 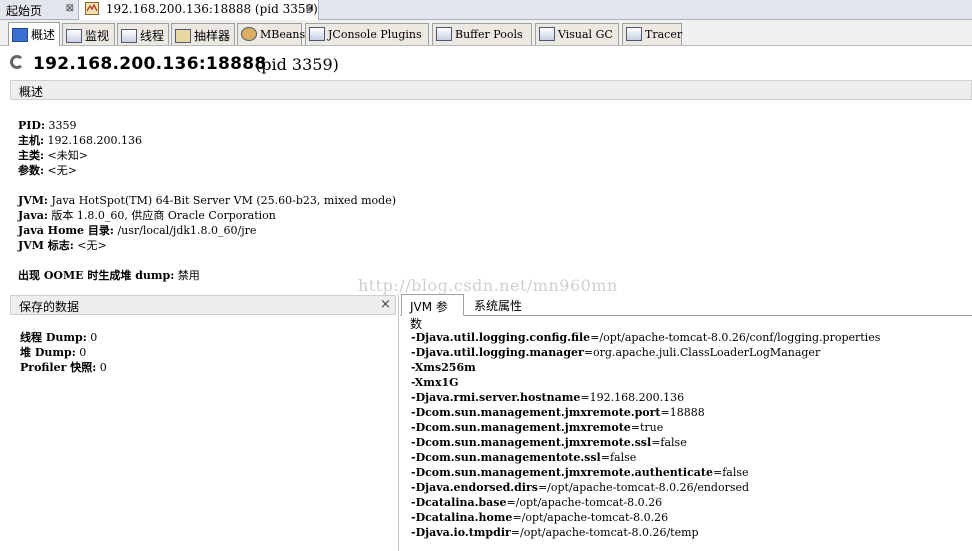 What do you see at coordinates (585, 34) in the screenshot?
I see `tab-visual-gc-label: Visual GC` at bounding box center [585, 34].